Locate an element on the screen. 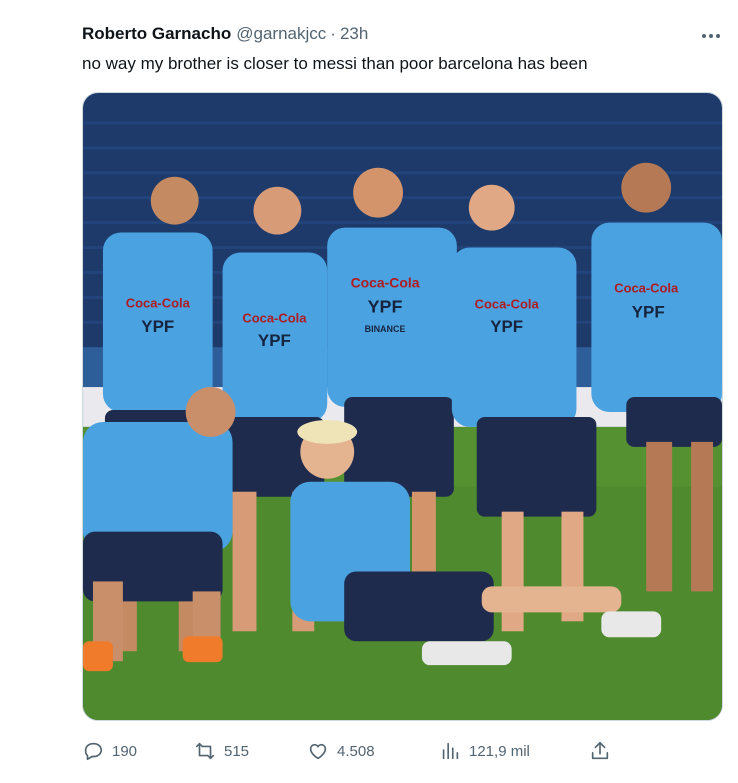 This screenshot has height=783, width=738. repost-count: 515 is located at coordinates (237, 751).